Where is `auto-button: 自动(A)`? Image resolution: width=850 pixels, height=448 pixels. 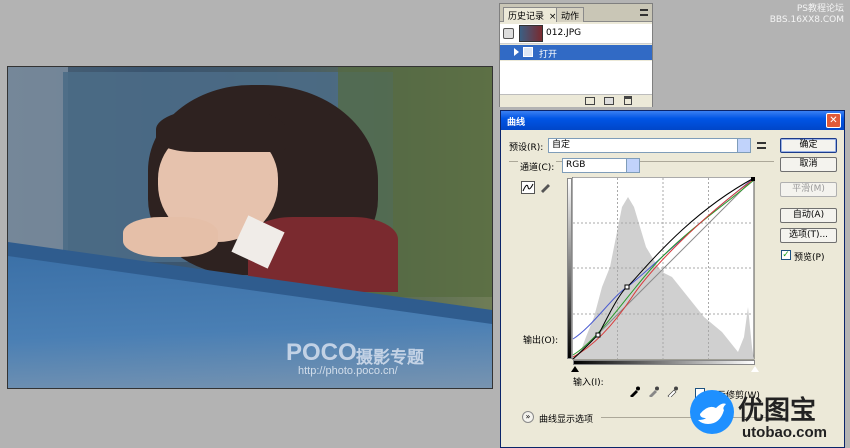
auto-button: 自动(A) is located at coordinates (808, 215).